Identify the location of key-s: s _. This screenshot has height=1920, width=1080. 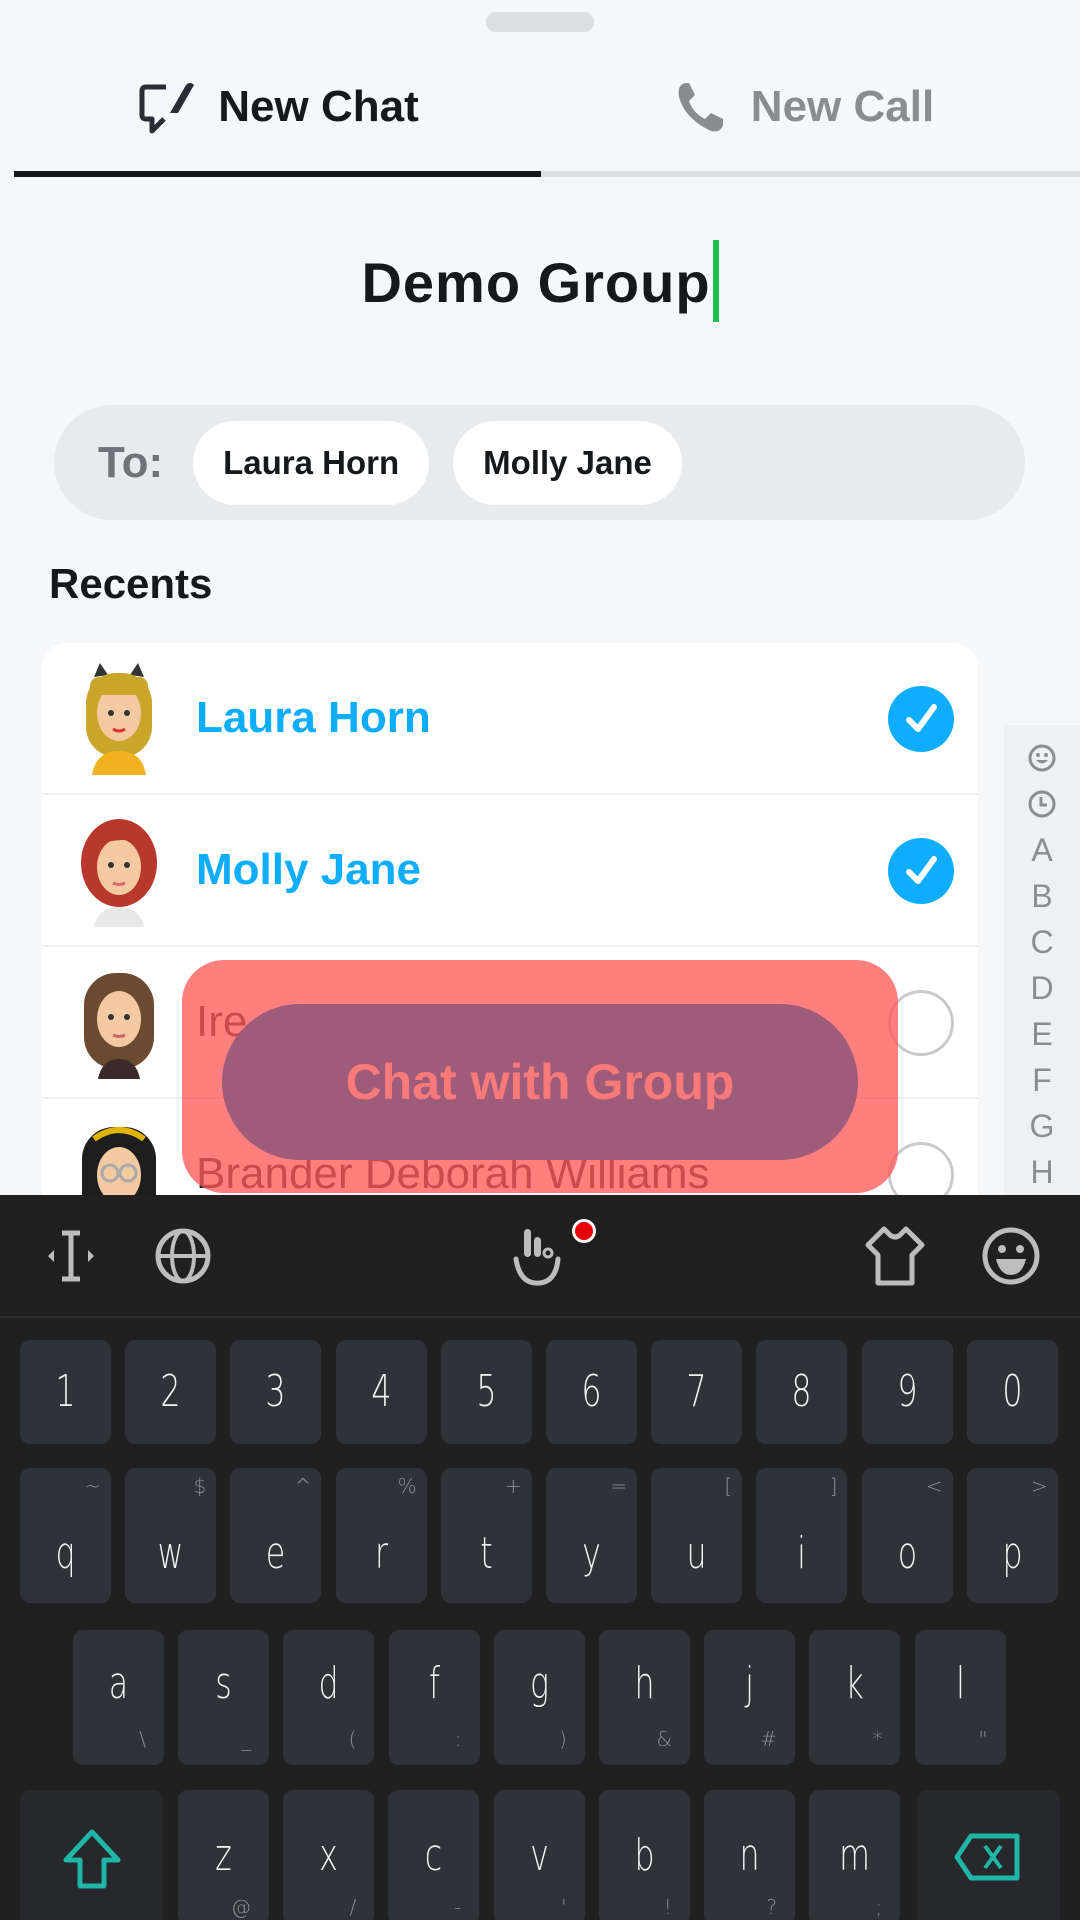
(224, 1697).